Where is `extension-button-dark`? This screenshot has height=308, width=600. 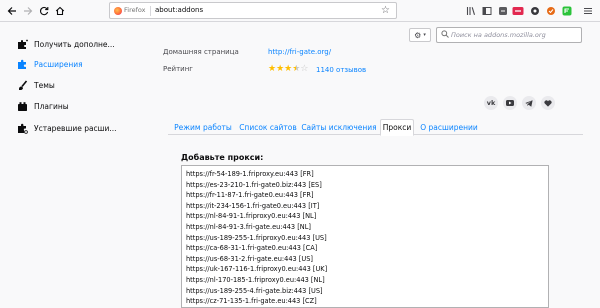 extension-button-dark is located at coordinates (534, 11).